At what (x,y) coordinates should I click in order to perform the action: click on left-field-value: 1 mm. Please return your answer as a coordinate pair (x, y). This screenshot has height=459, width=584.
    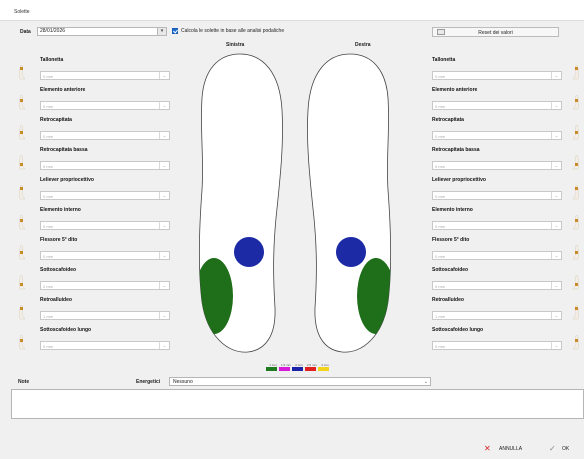
    Looking at the image, I should click on (48, 316).